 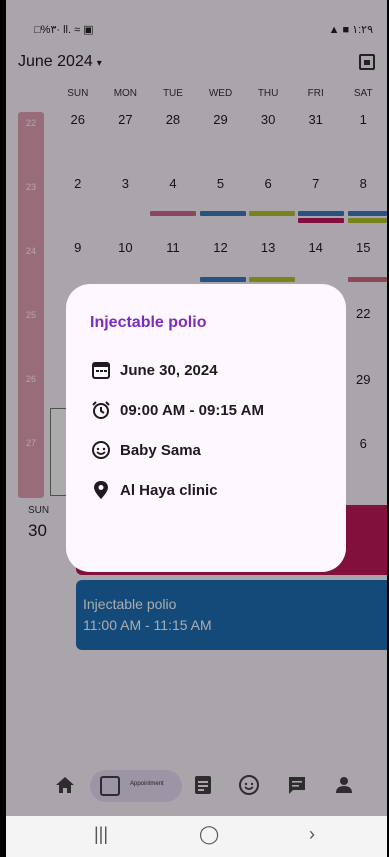 What do you see at coordinates (101, 410) in the screenshot?
I see `alarm-clock-icon` at bounding box center [101, 410].